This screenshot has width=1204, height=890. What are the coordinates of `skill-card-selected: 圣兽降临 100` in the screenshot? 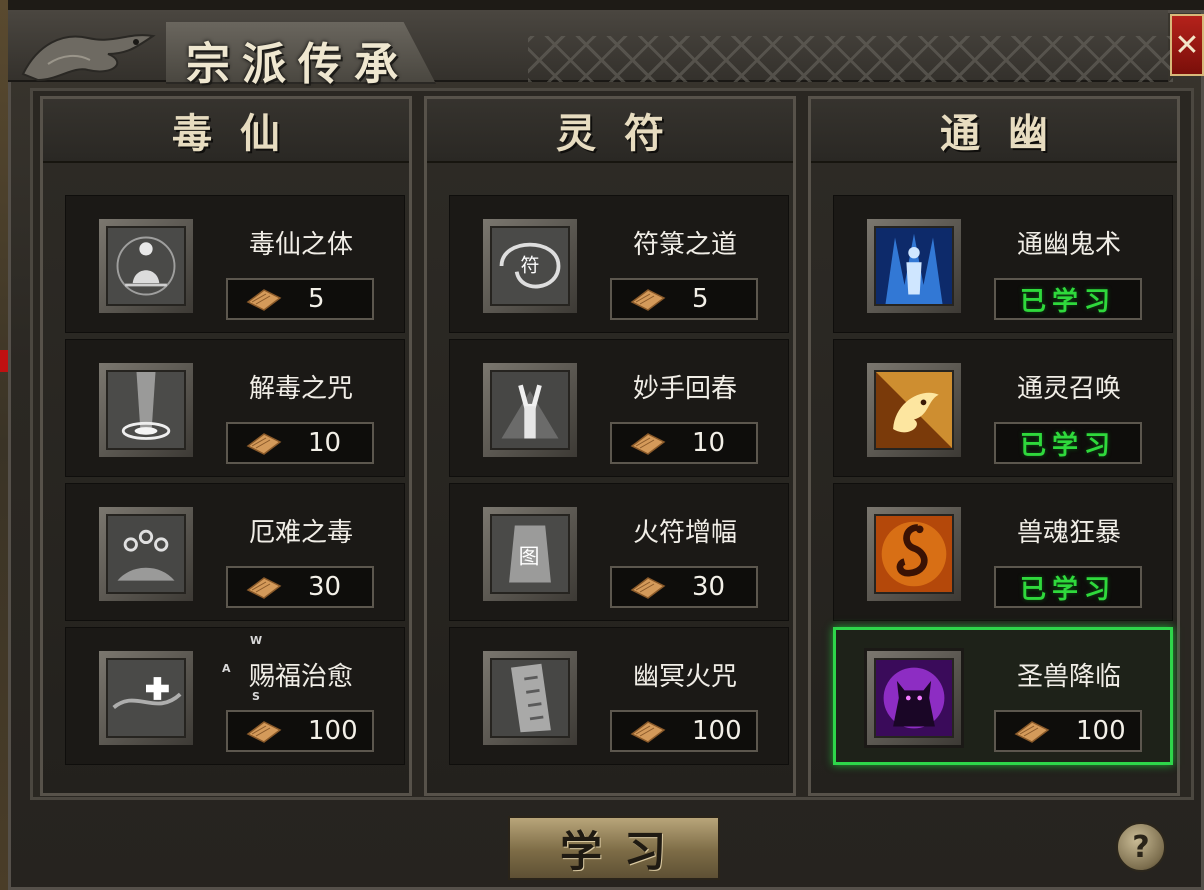 It's located at (1003, 696).